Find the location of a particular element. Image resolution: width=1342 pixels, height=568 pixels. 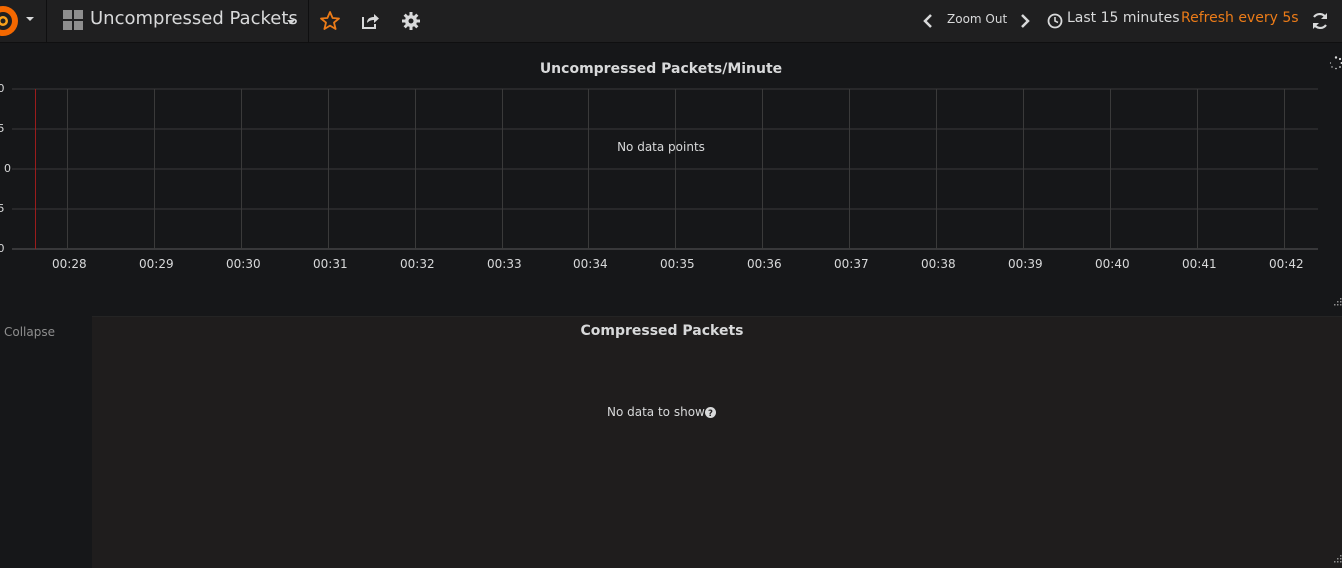

grafana-logo-icon is located at coordinates (10, 21).